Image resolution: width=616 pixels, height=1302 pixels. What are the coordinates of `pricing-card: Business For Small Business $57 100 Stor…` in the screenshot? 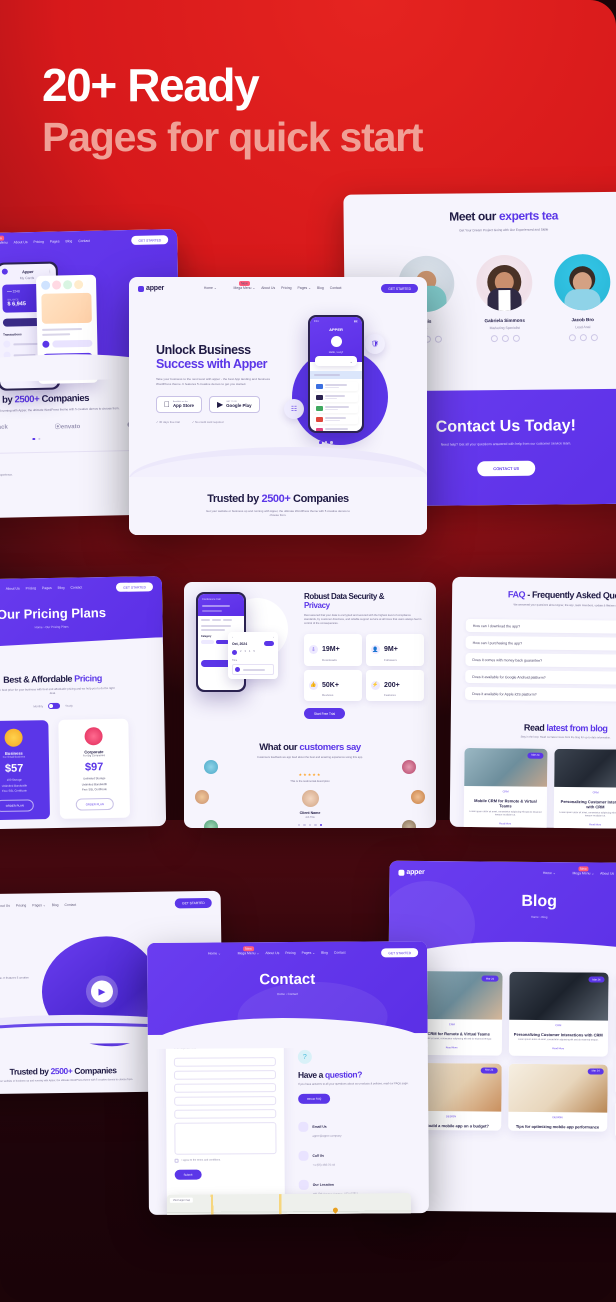 It's located at (25, 770).